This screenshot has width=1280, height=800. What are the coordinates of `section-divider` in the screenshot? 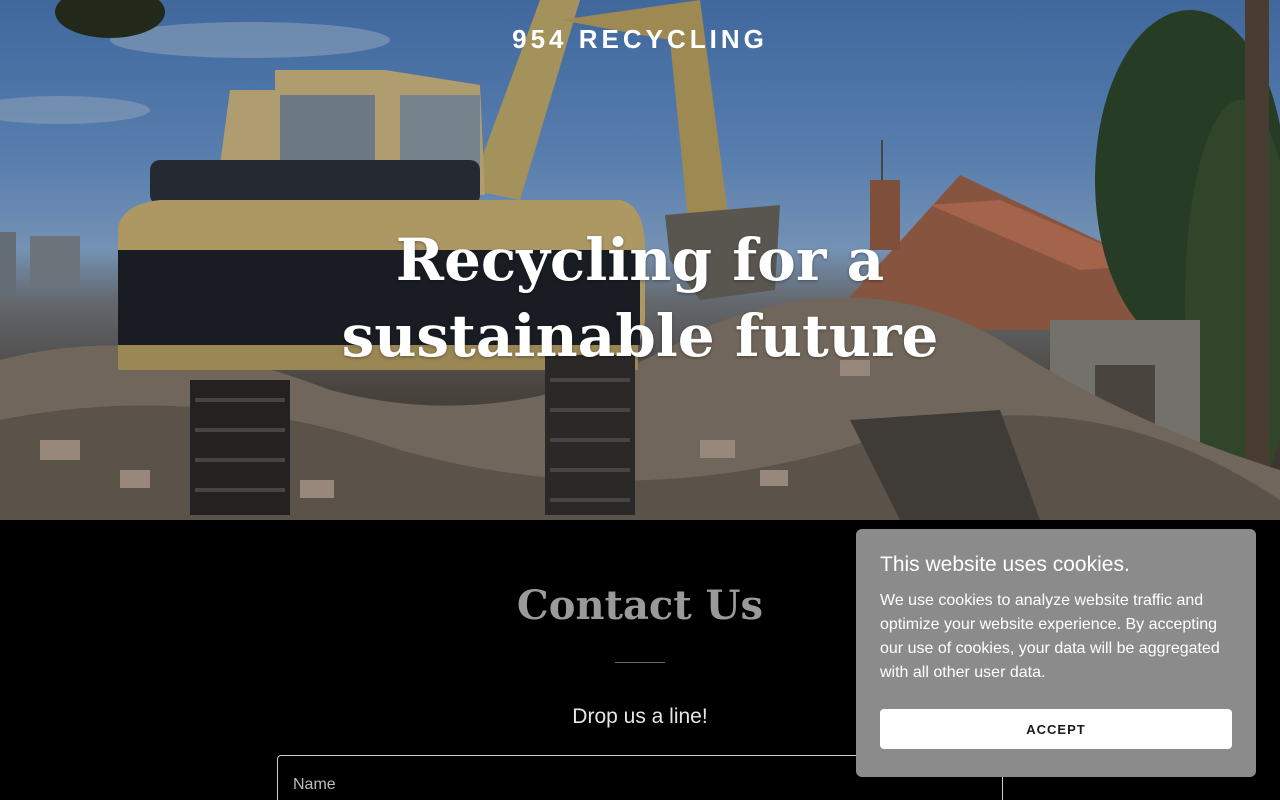 It's located at (640, 662).